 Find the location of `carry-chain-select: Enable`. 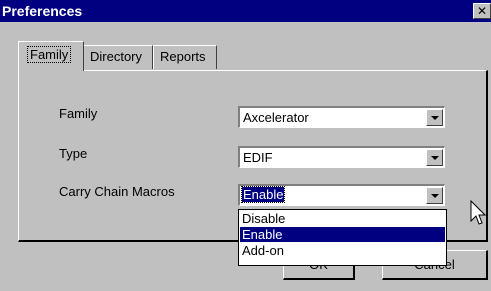

carry-chain-select: Enable is located at coordinates (341, 195).